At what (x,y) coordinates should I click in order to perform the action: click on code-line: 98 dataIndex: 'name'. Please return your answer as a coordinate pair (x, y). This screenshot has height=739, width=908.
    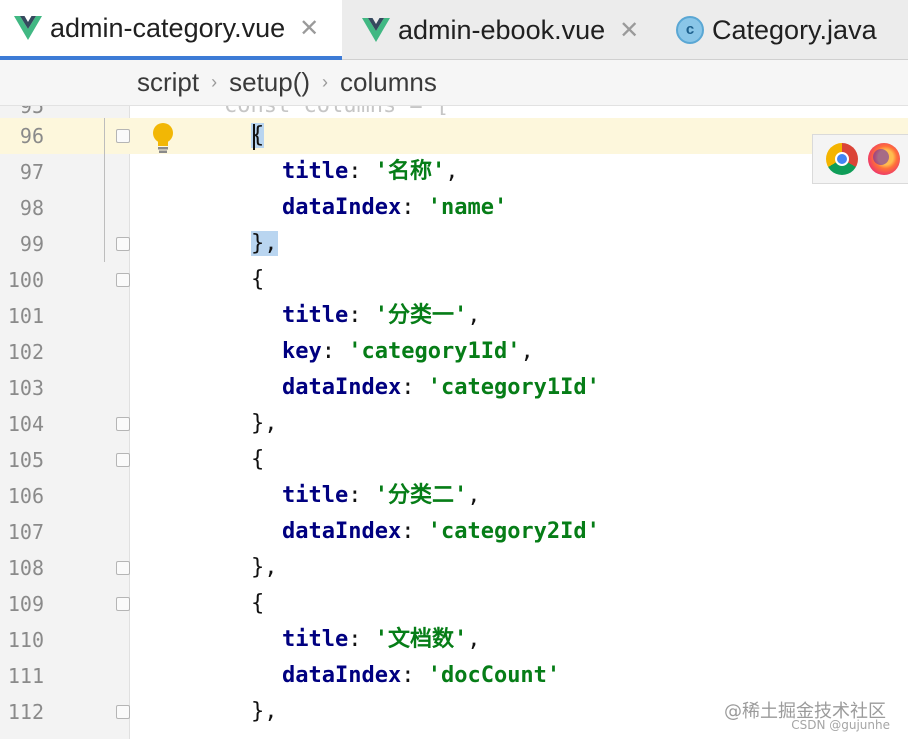
    Looking at the image, I should click on (454, 208).